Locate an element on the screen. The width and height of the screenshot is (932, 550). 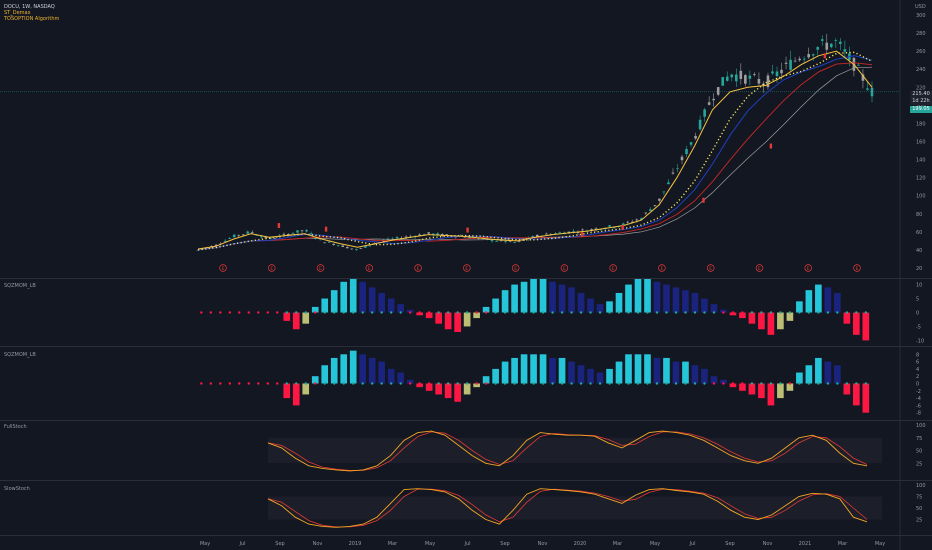
price-tick-label: 280 is located at coordinates (921, 34).